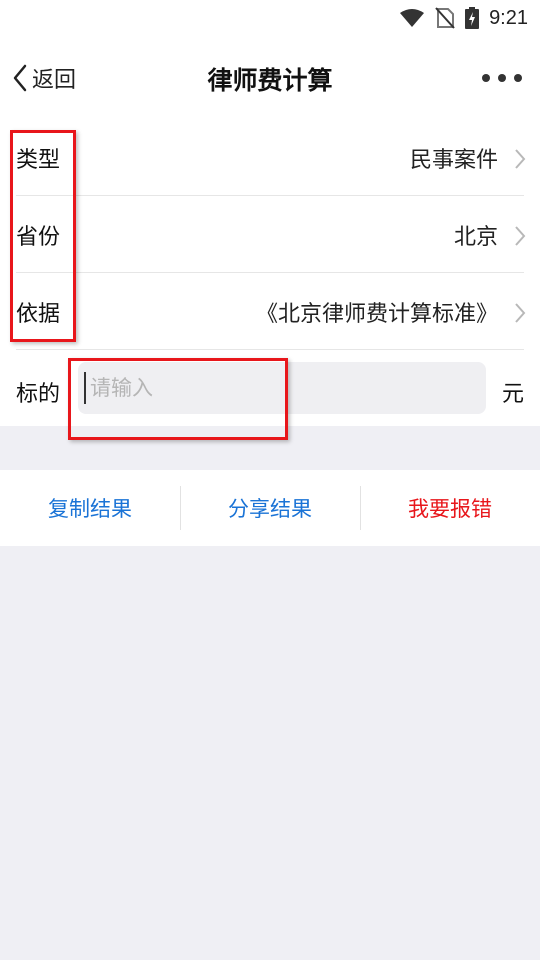  I want to click on province-value: 北京, so click(475, 237).